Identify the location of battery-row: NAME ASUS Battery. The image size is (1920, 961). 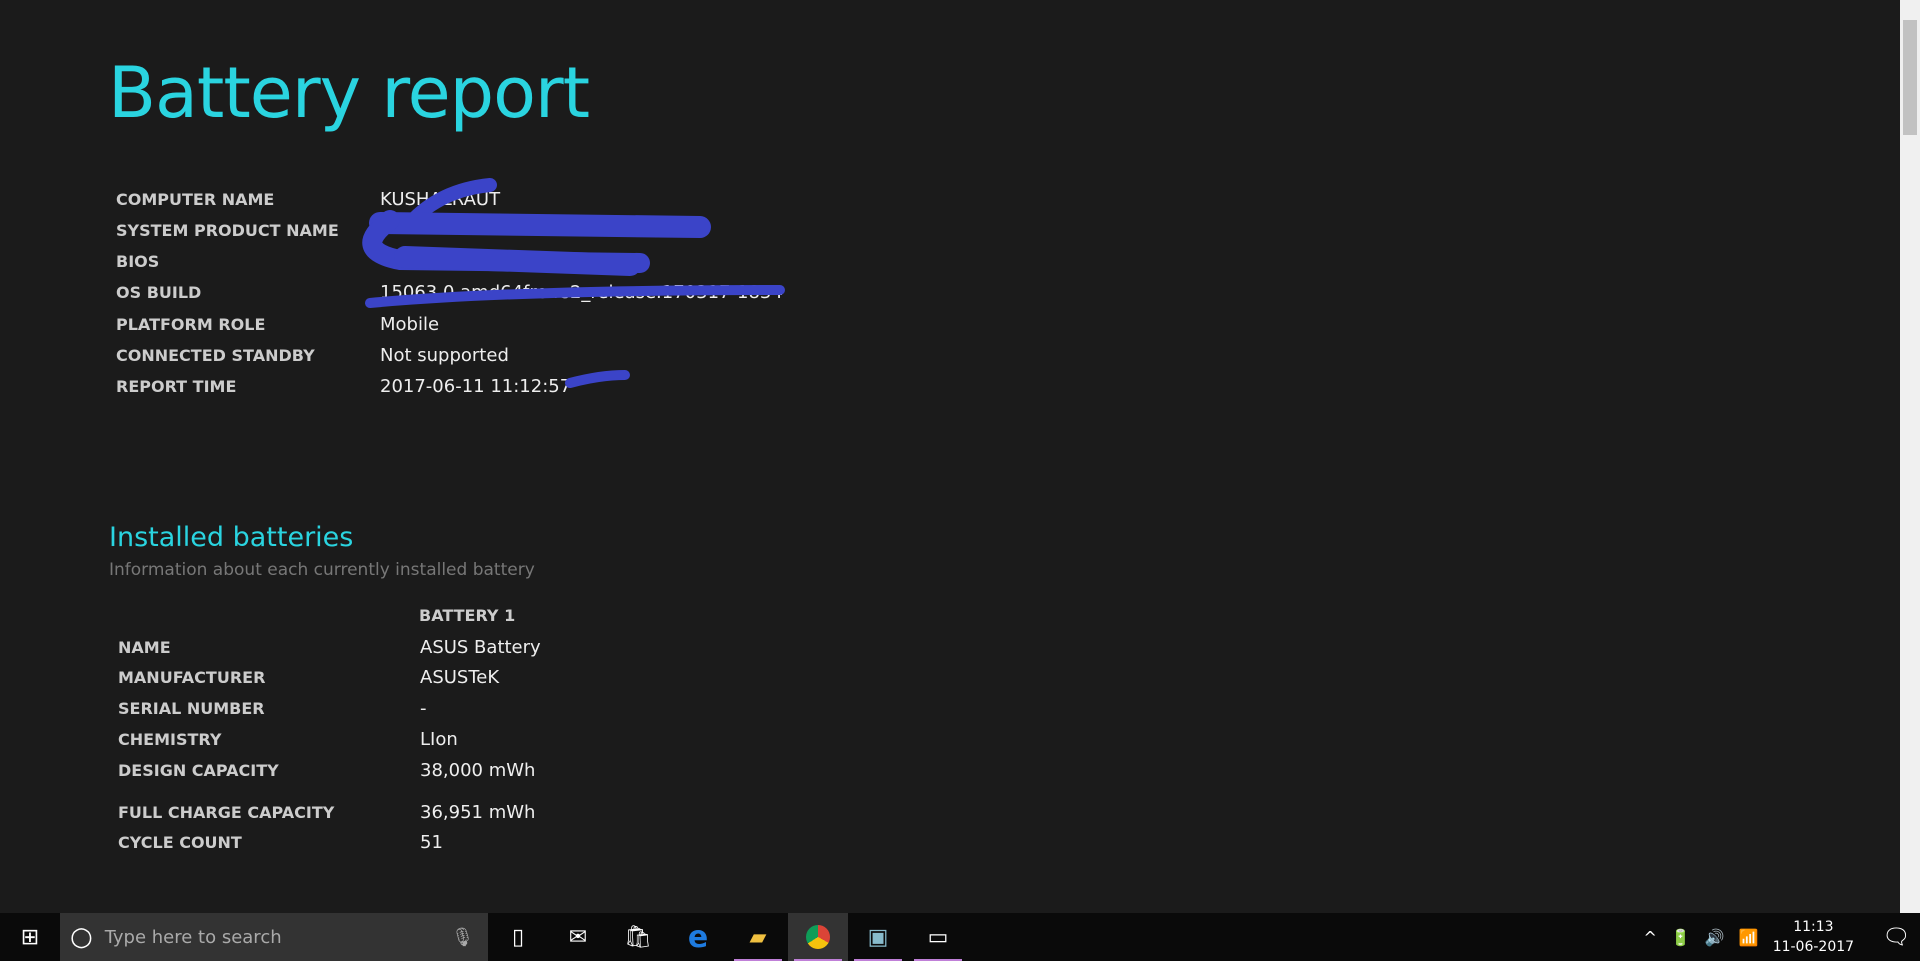
(329, 647).